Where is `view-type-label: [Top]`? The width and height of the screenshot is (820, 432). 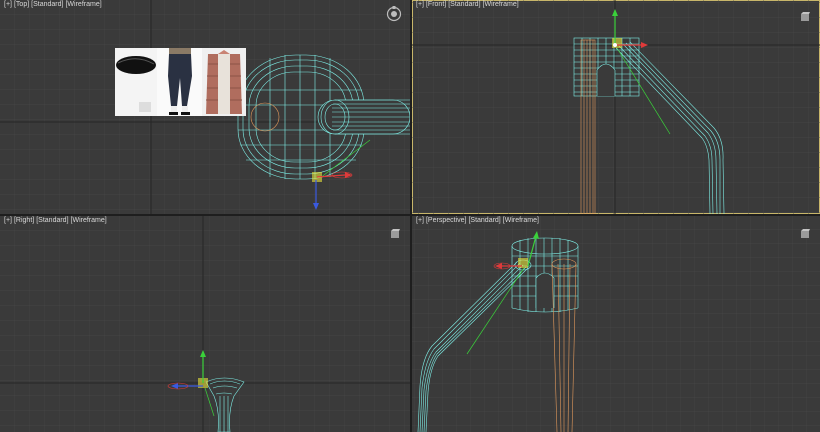 view-type-label: [Top] is located at coordinates (21, 4).